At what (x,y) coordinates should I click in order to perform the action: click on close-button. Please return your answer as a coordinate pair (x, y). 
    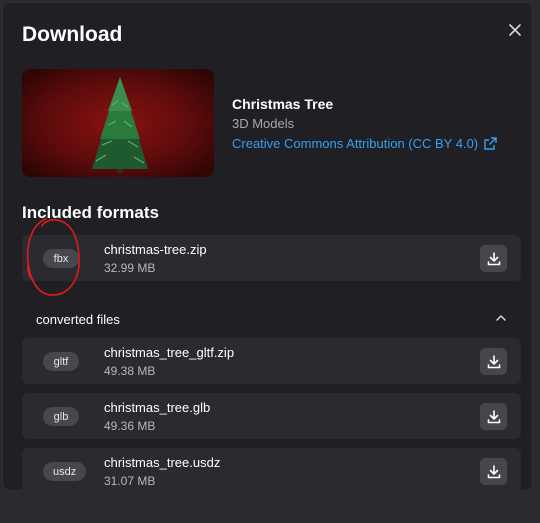
    Looking at the image, I should click on (515, 30).